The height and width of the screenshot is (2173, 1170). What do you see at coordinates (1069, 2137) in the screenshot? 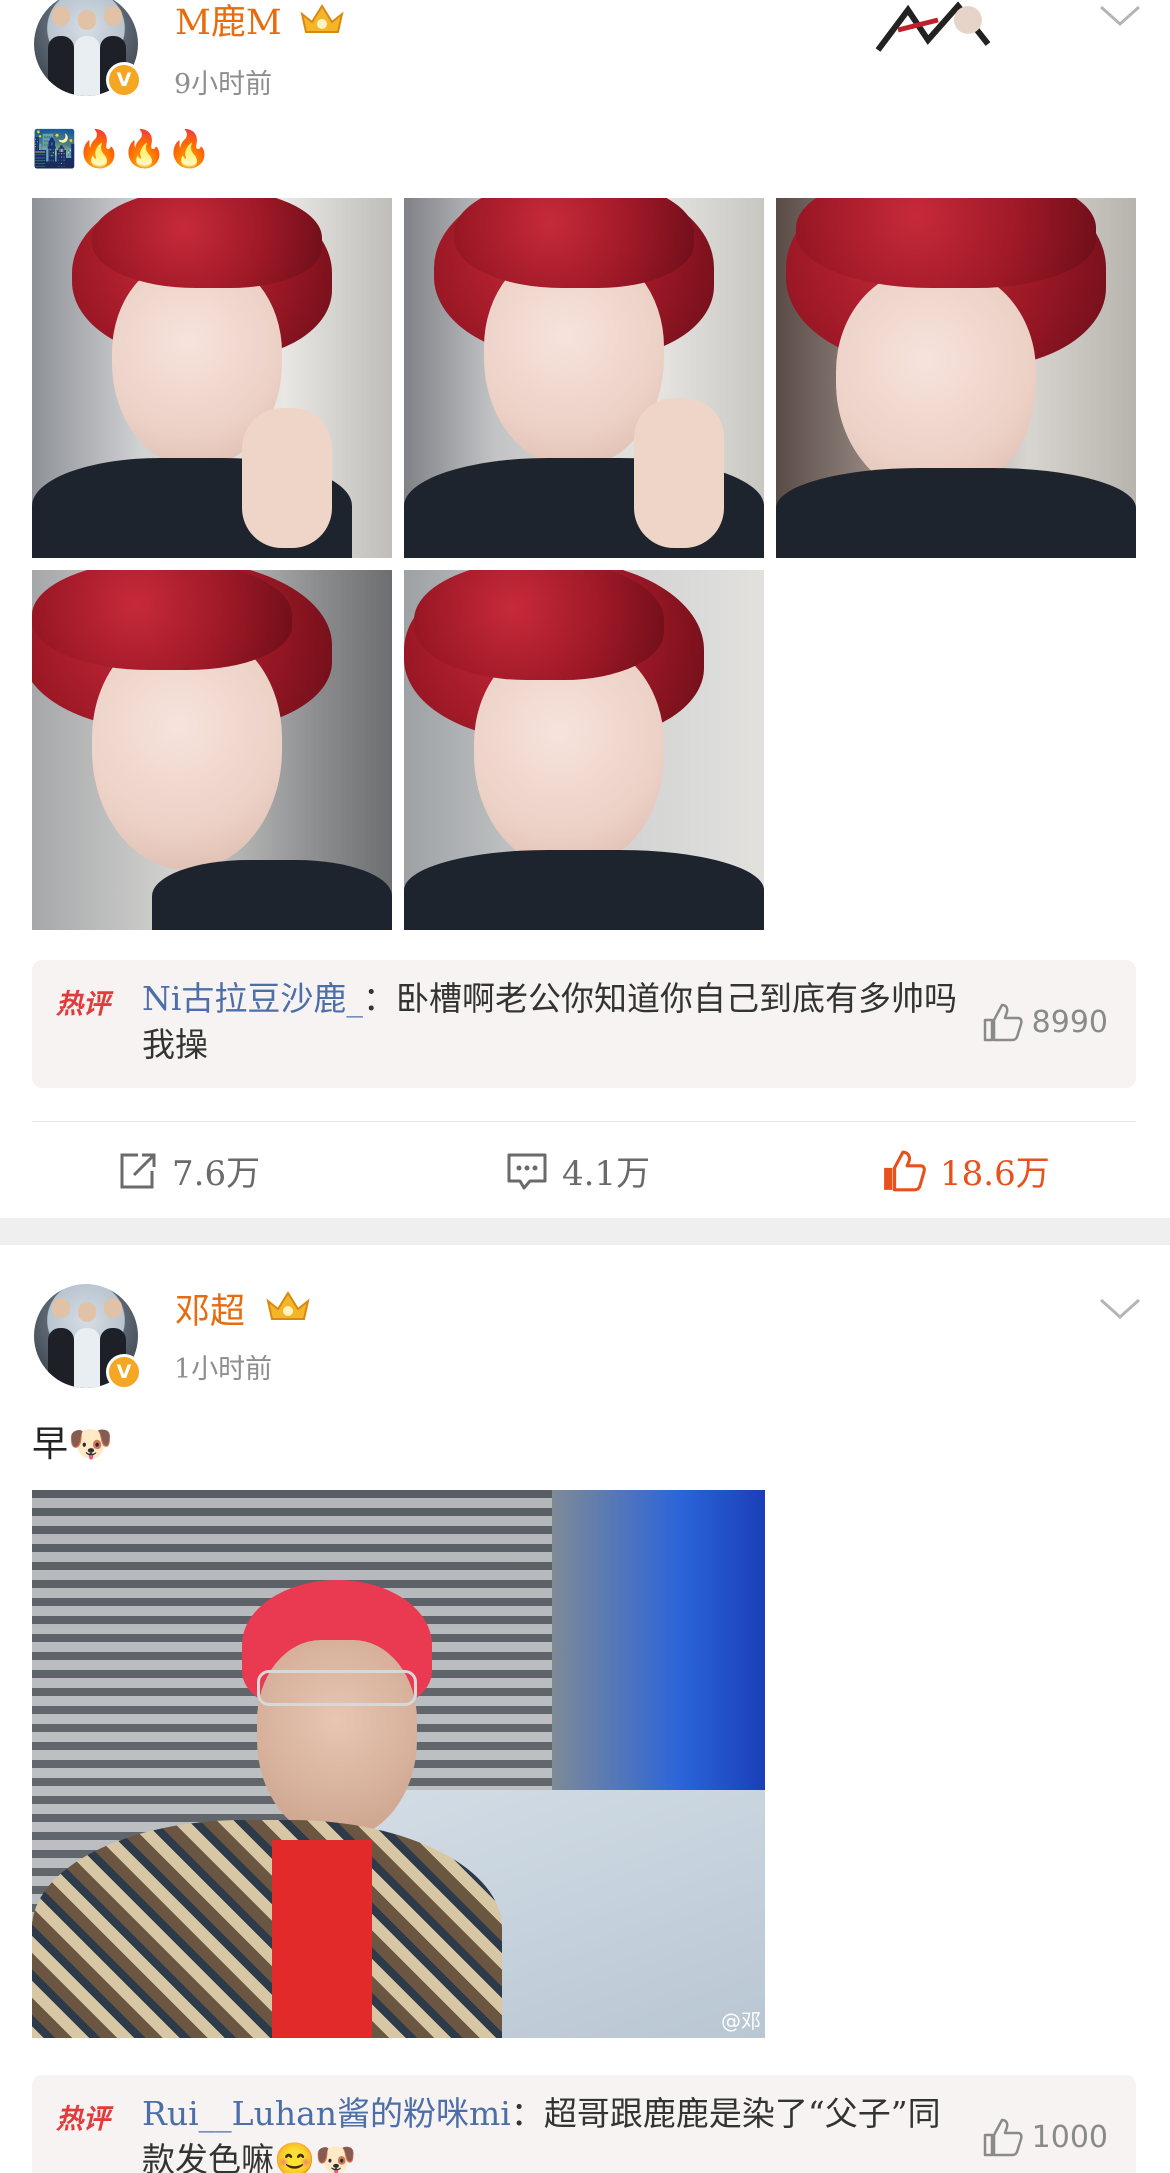
I see `hot-comment-like-count: 1000` at bounding box center [1069, 2137].